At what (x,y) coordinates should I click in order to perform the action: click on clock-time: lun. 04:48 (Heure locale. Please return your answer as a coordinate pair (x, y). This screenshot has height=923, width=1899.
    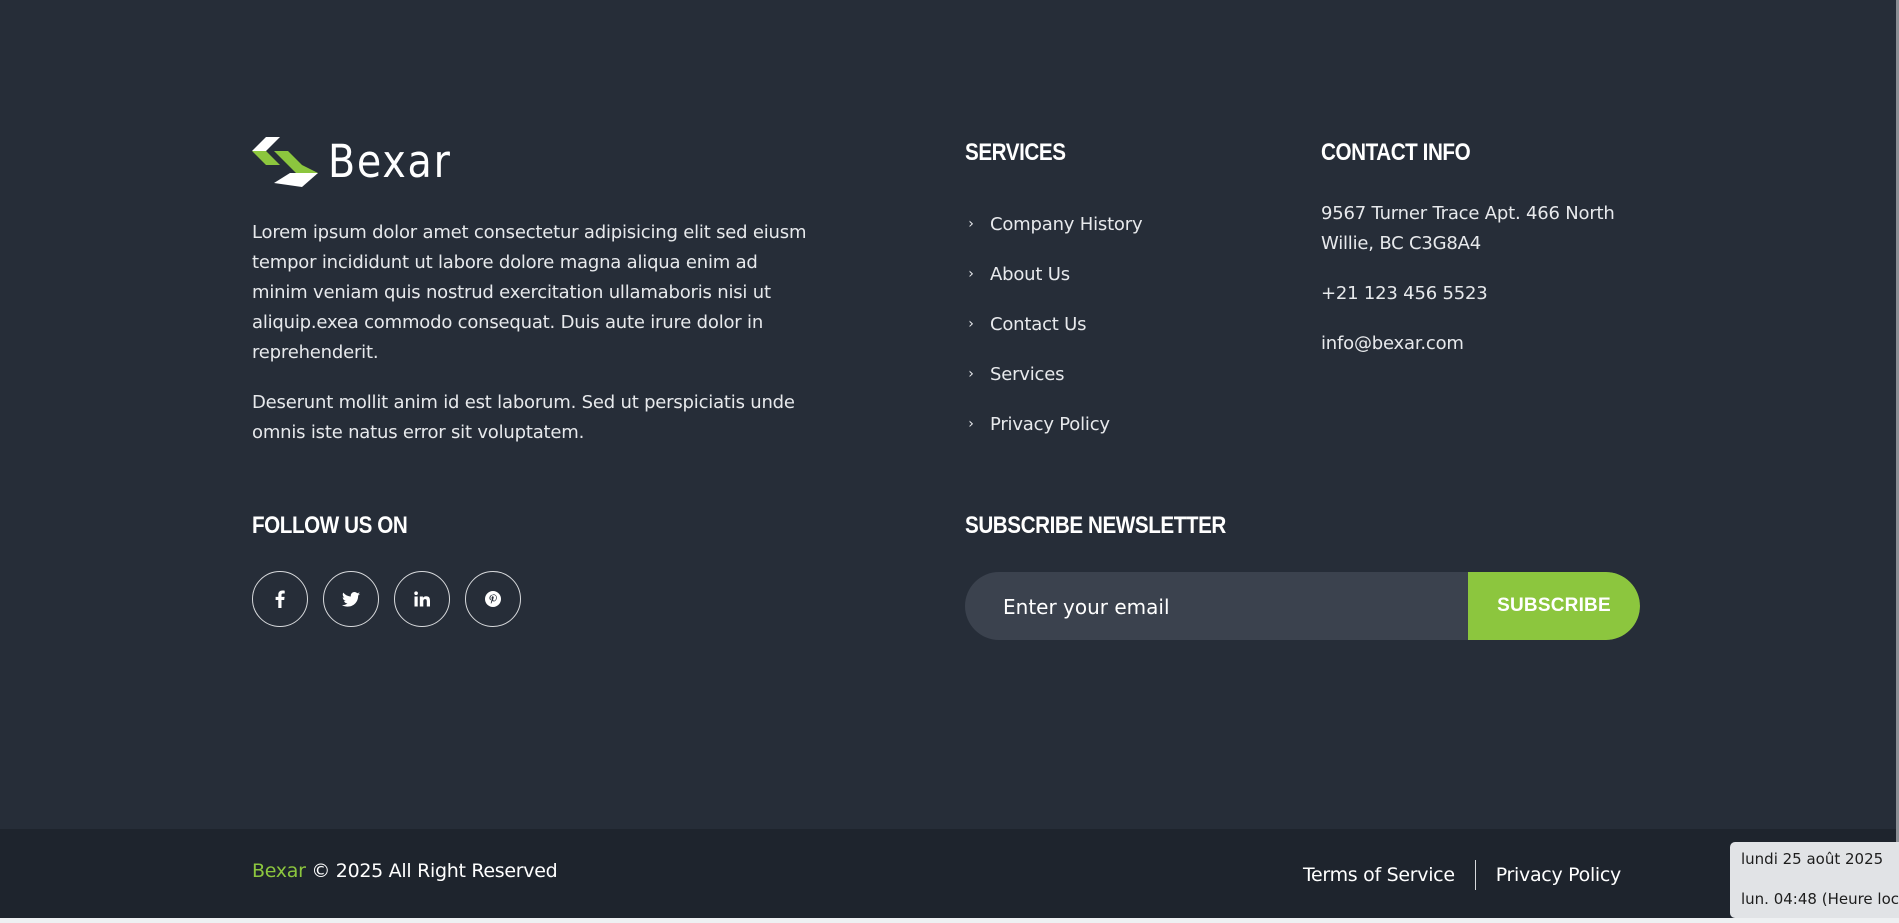
    Looking at the image, I should click on (1820, 899).